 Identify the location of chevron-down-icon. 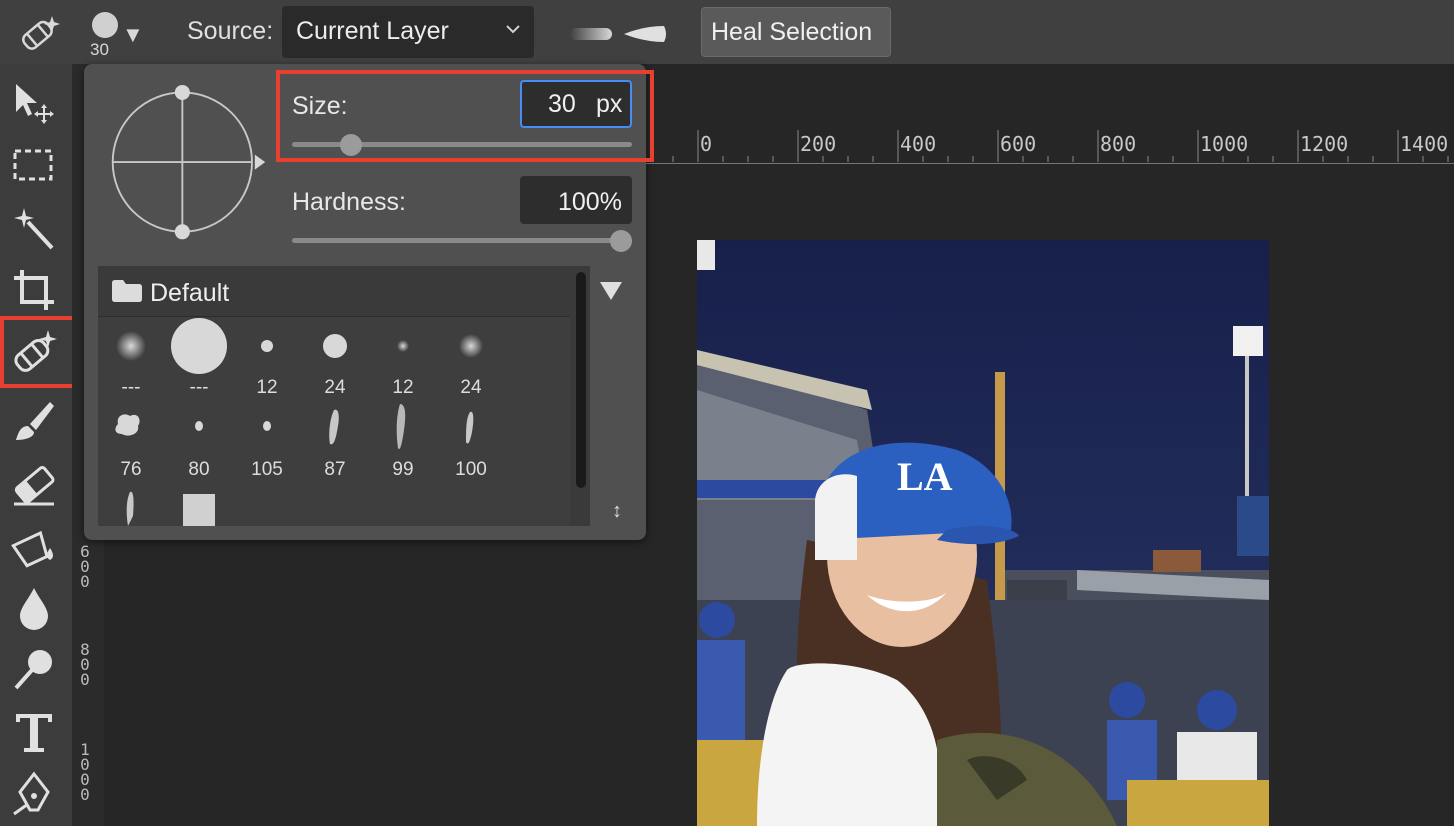
(513, 29).